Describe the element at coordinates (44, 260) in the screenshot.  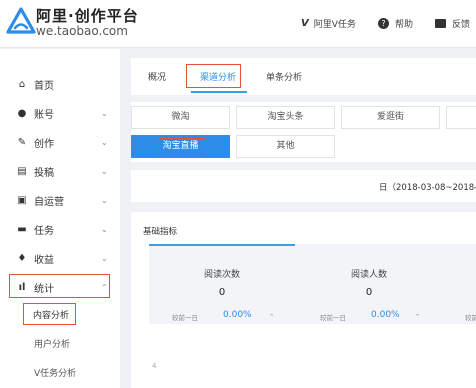
I see `sidebar-item-label: 收益` at that location.